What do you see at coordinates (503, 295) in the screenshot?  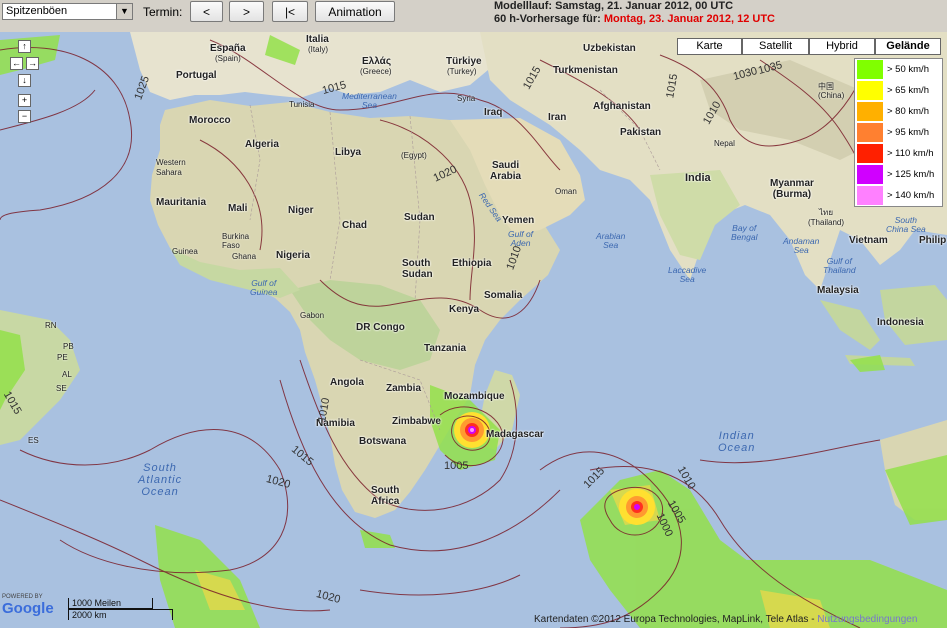 I see `place-somalia: Somalia` at bounding box center [503, 295].